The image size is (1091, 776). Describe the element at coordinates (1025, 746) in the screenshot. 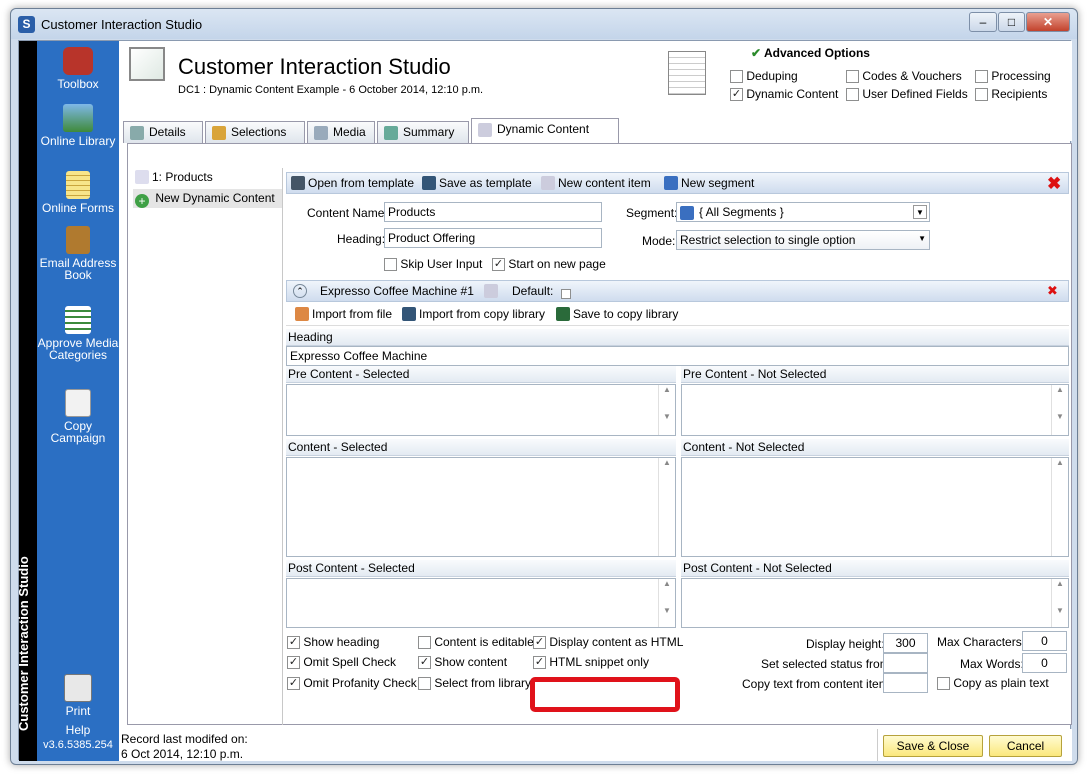

I see `cancel-button: Cancel` at that location.